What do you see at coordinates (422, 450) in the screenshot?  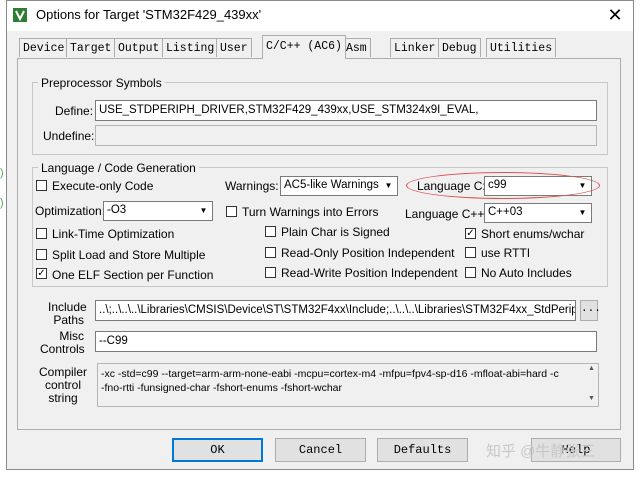 I see `defaults-button: Defaults` at bounding box center [422, 450].